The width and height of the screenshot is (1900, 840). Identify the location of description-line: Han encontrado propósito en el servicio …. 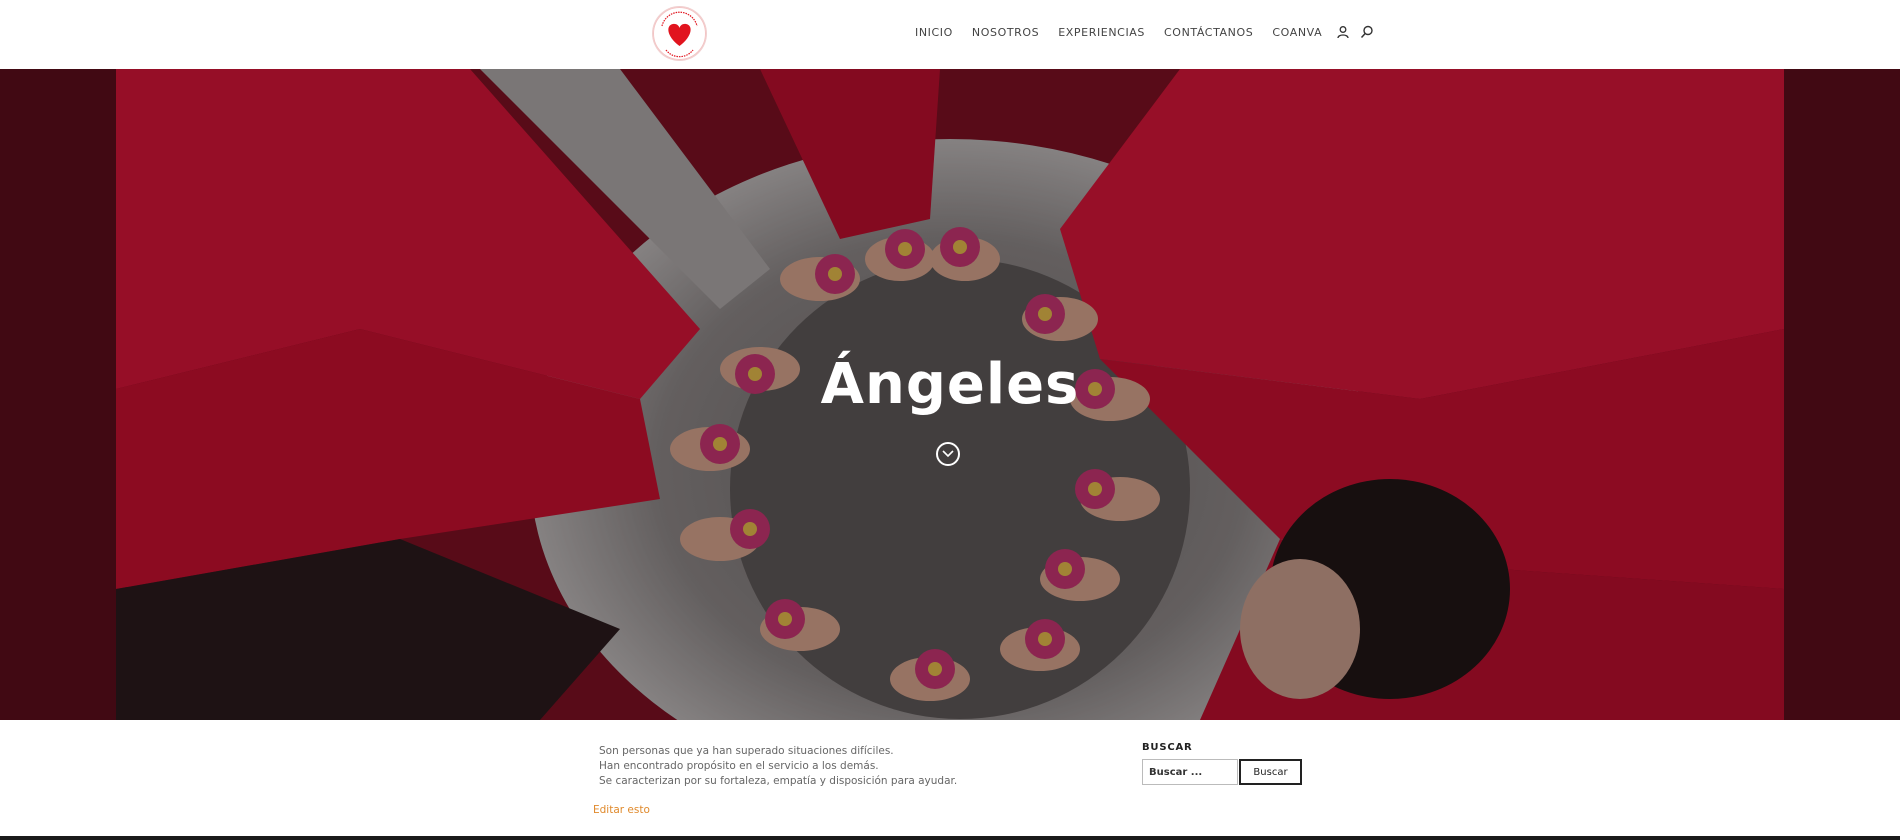
(739, 766).